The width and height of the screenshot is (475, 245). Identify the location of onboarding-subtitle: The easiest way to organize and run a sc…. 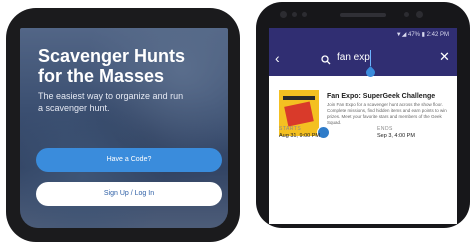
(111, 102).